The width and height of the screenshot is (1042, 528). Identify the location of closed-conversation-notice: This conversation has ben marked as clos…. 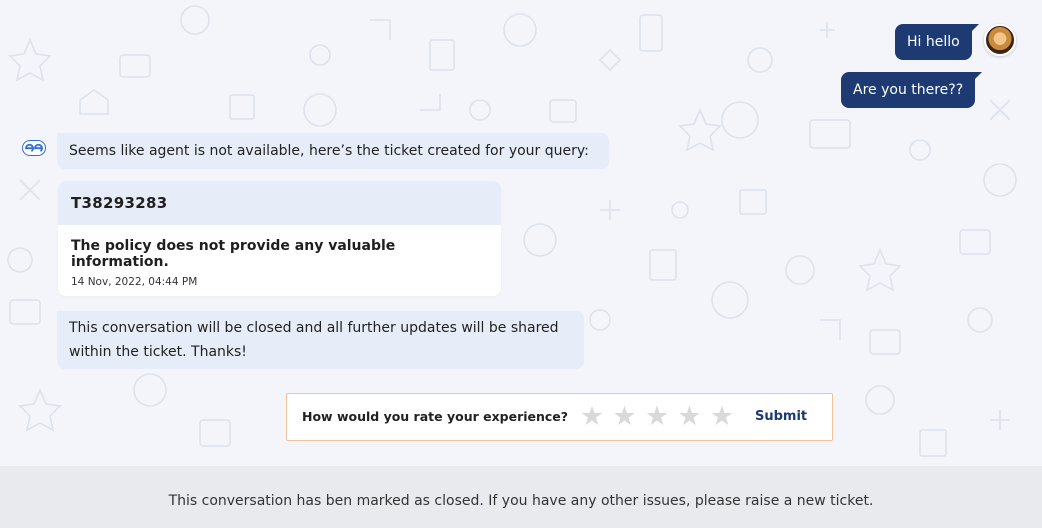
(521, 497).